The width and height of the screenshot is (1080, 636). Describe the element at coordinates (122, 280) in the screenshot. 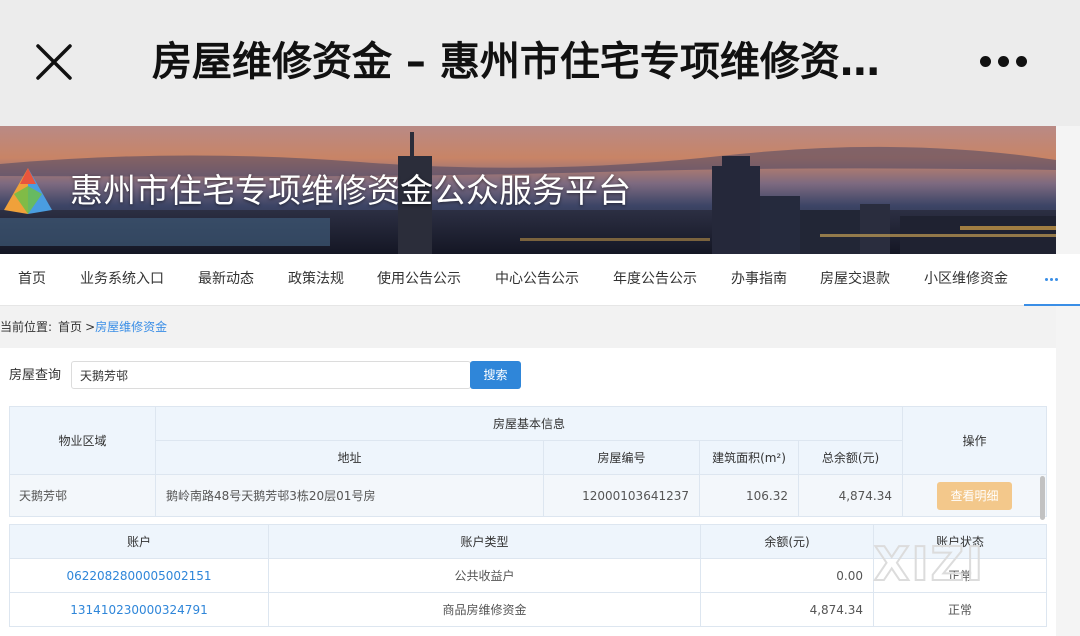

I see `nav-item-business-entry: 业务系统入口` at that location.